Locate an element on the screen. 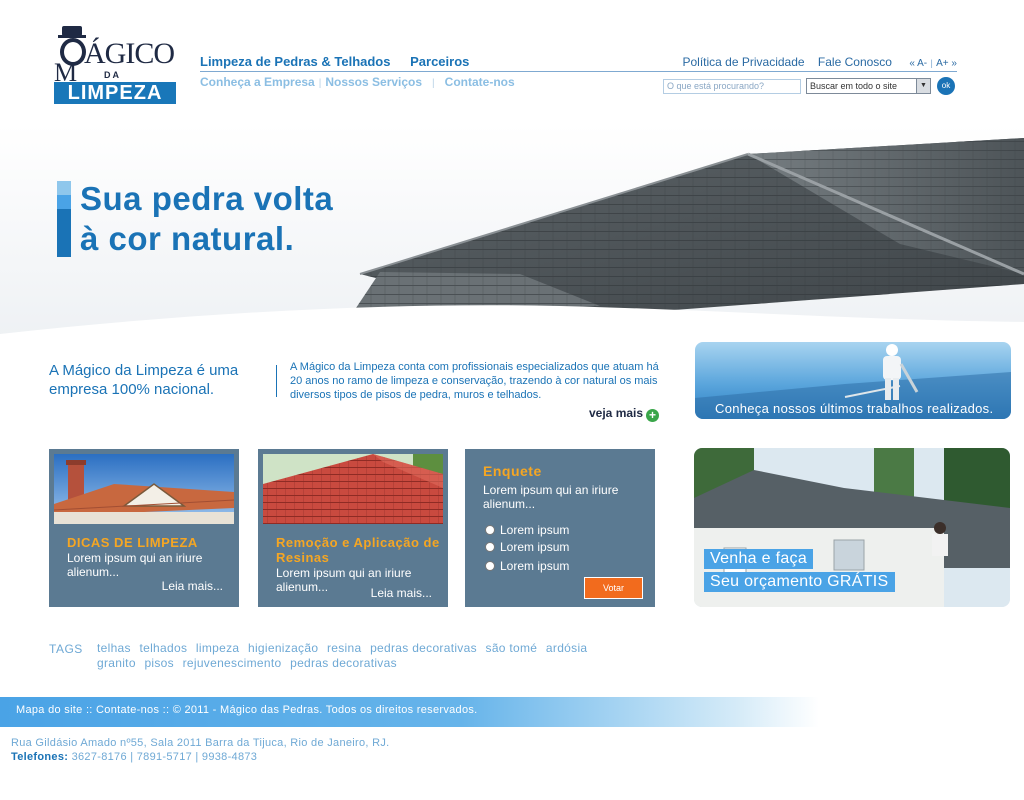 Image resolution: width=1024 pixels, height=800 pixels. logo-word-top: ÁGICO is located at coordinates (129, 53).